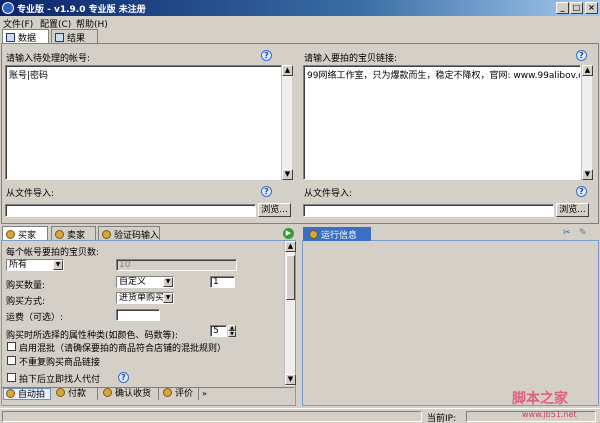  Describe the element at coordinates (591, 8) in the screenshot. I see `close-button: ×` at that location.